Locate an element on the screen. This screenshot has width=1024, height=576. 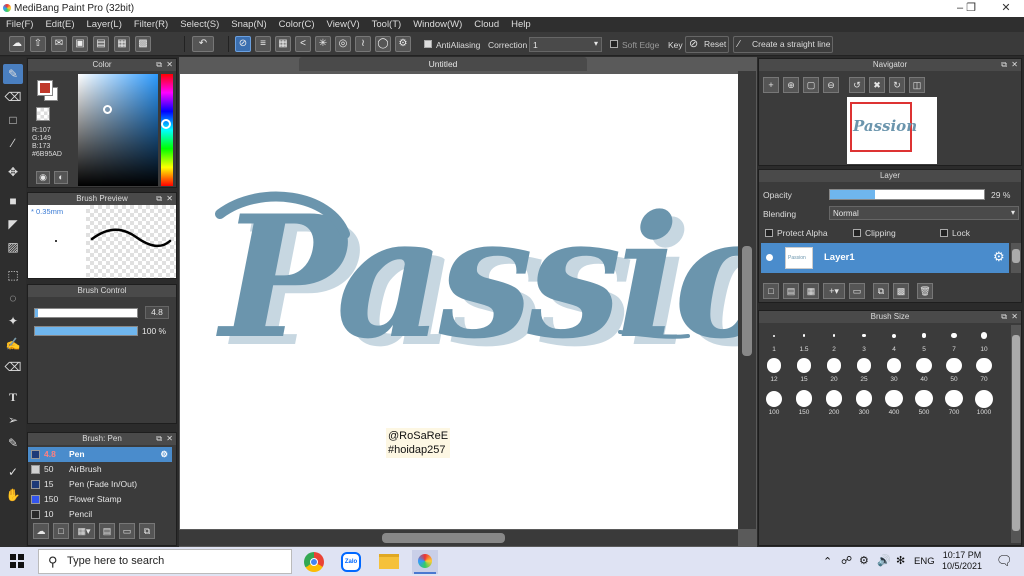
brush-size-slider is located at coordinates (86, 313).